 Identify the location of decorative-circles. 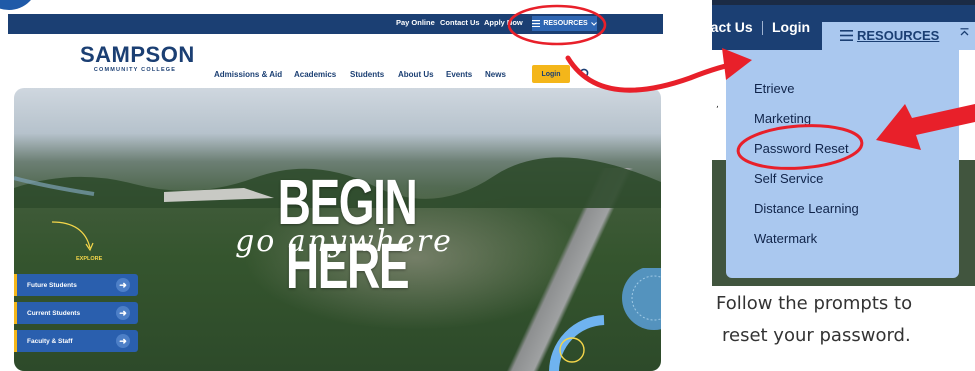
(605, 319).